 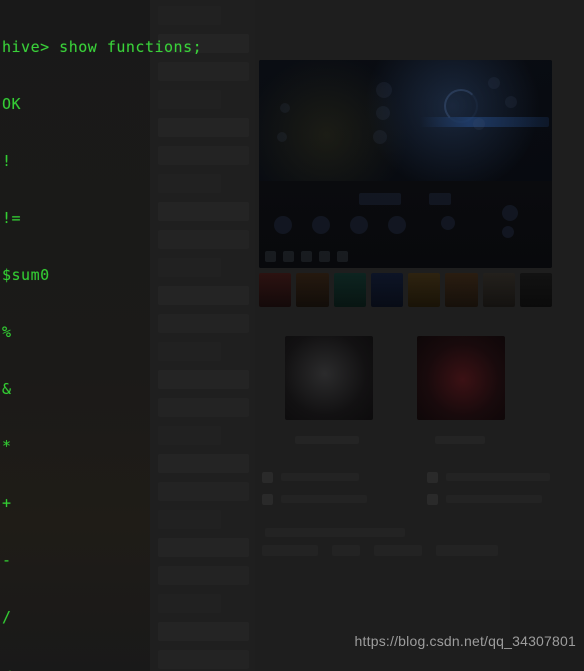 I want to click on meta-column-left, so click(x=327, y=488).